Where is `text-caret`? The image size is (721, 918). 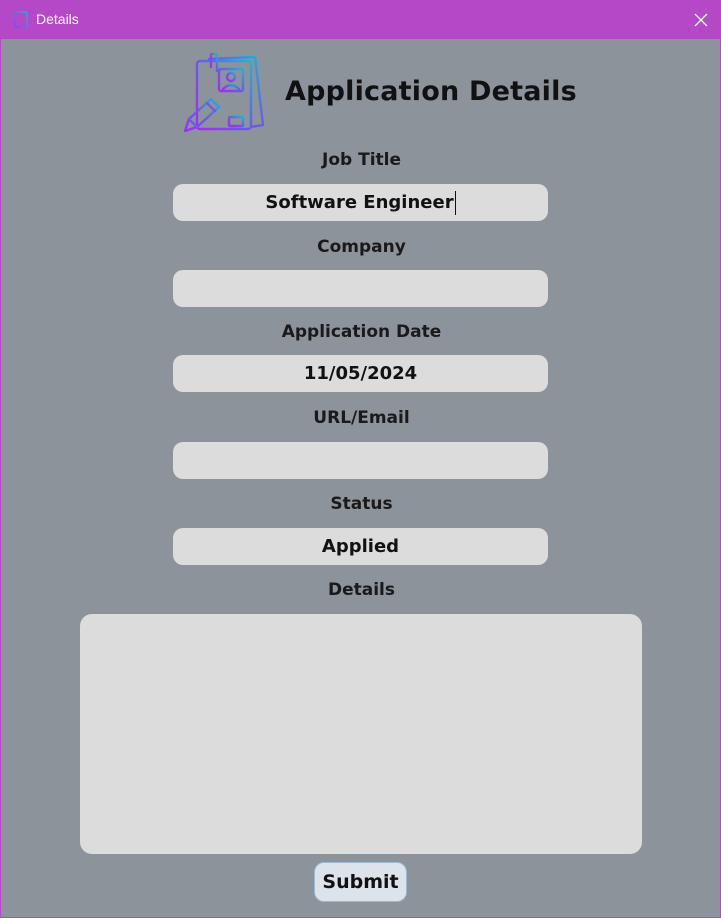
text-caret is located at coordinates (455, 202).